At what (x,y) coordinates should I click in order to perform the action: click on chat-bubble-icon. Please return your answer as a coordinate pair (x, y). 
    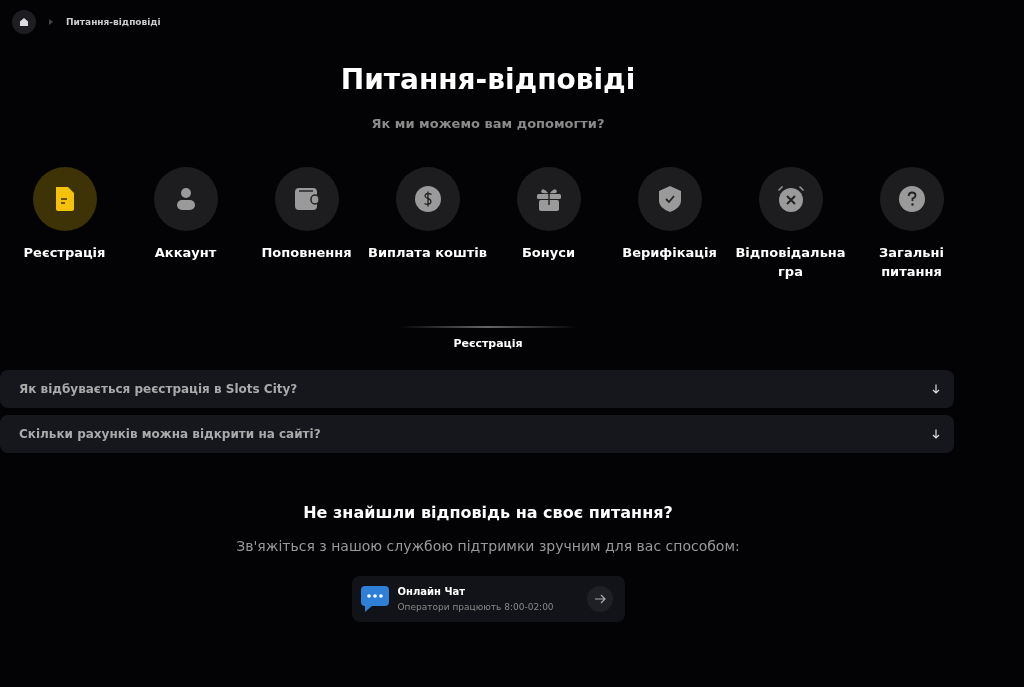
    Looking at the image, I should click on (374, 599).